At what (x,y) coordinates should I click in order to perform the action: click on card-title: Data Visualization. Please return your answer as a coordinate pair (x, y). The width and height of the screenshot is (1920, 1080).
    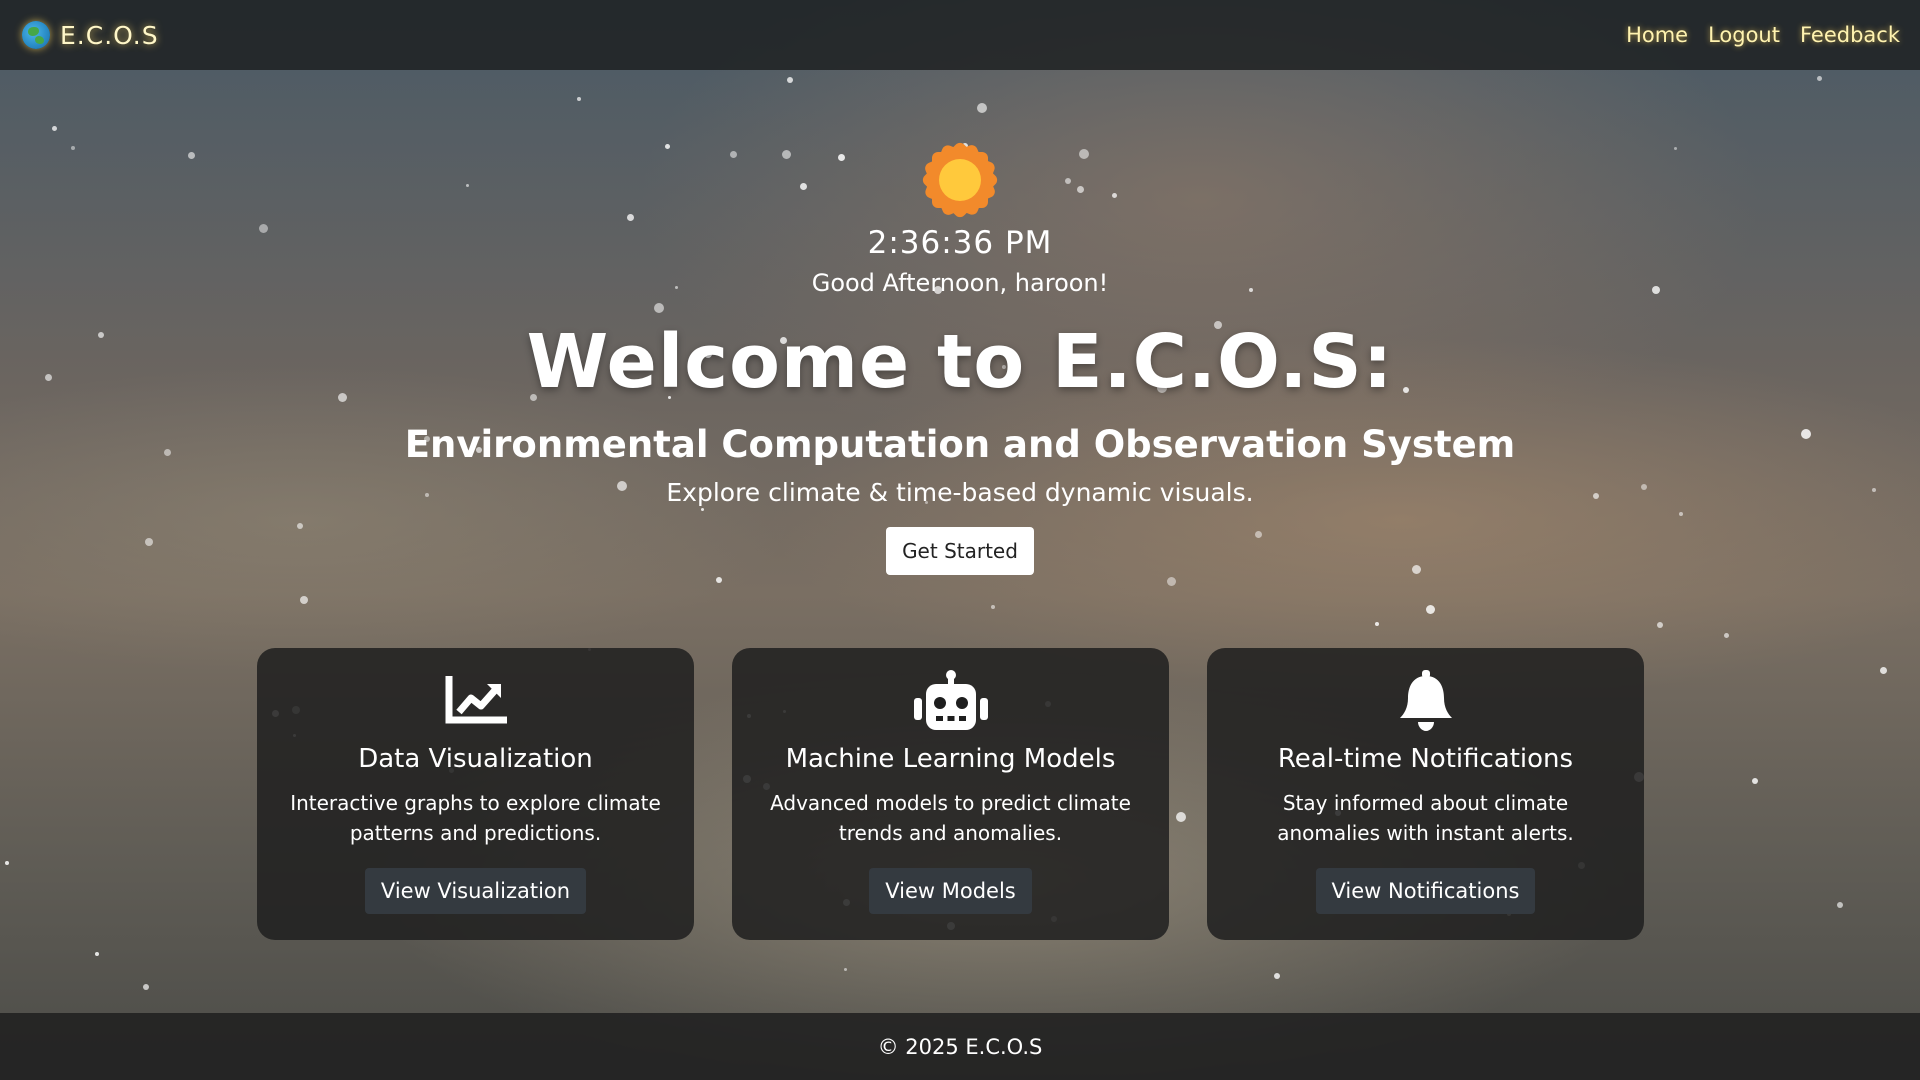
    Looking at the image, I should click on (475, 759).